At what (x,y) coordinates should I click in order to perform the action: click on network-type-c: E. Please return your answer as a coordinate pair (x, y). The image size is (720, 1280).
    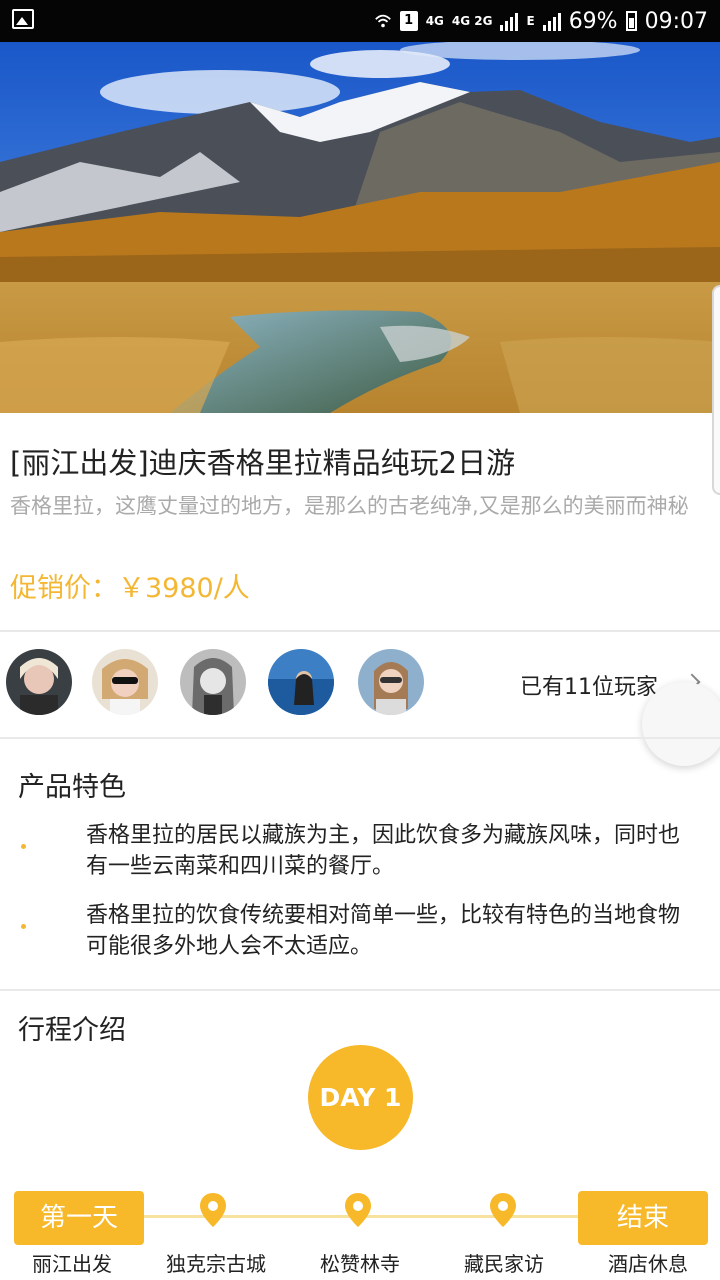
    Looking at the image, I should click on (530, 21).